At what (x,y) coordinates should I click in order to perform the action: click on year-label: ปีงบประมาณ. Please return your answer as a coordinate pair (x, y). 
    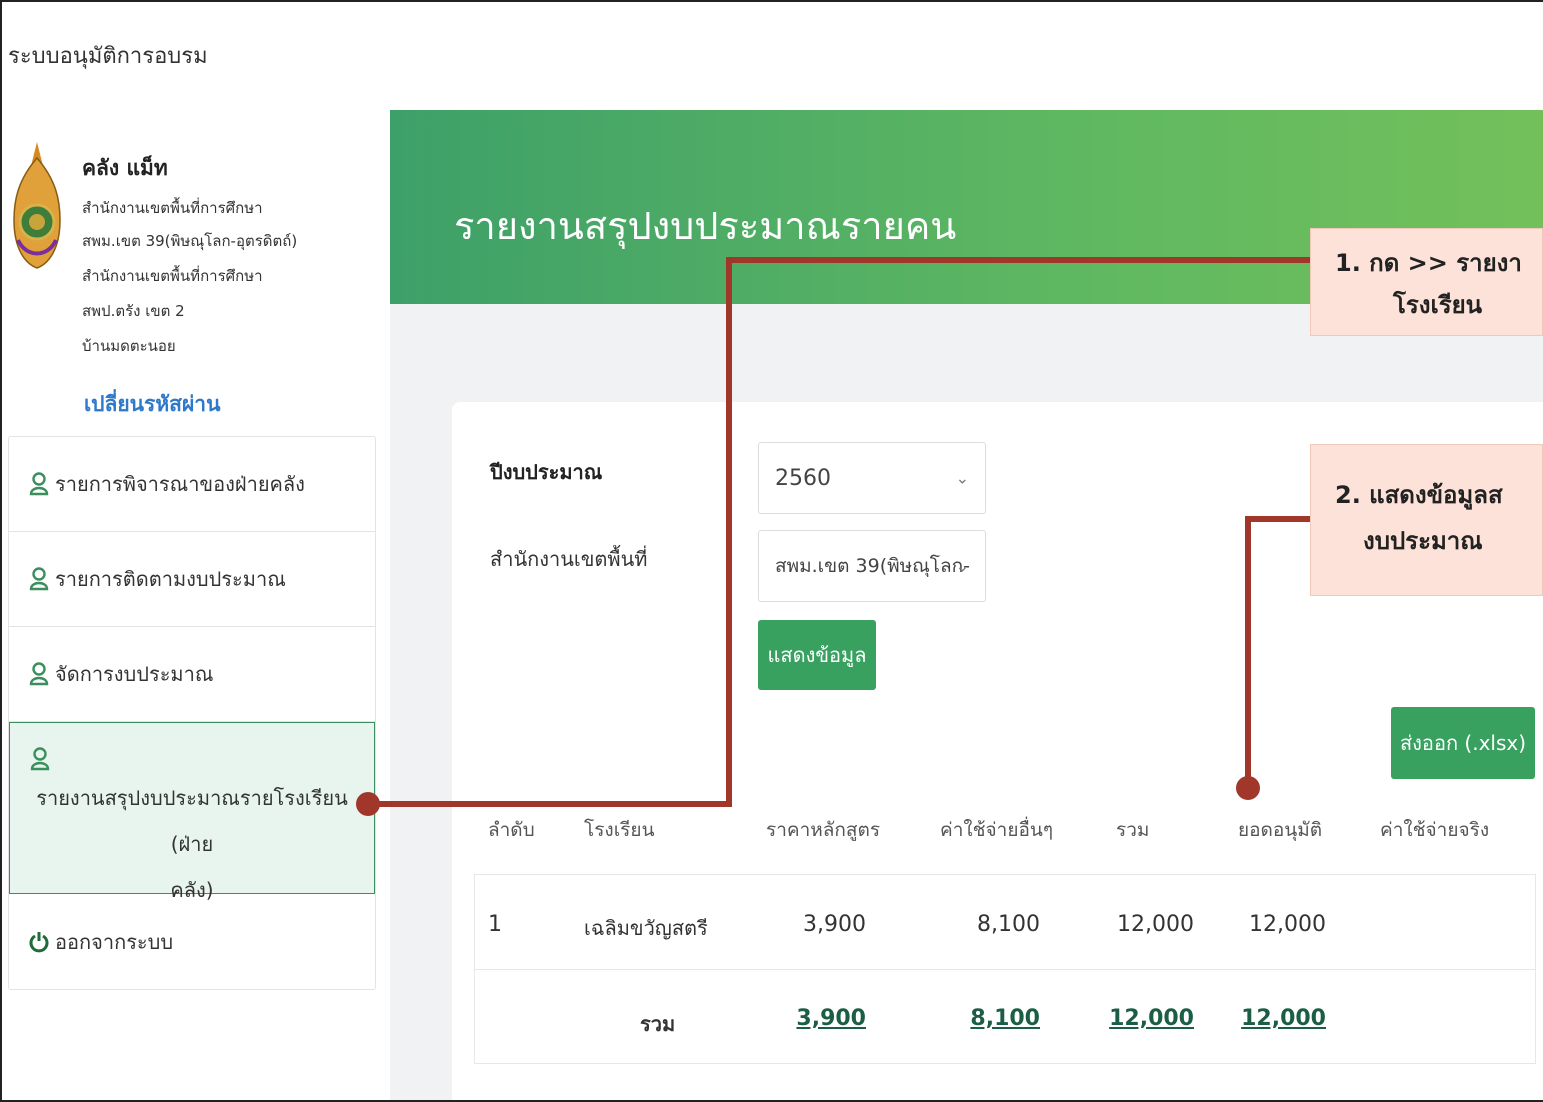
    Looking at the image, I should click on (546, 472).